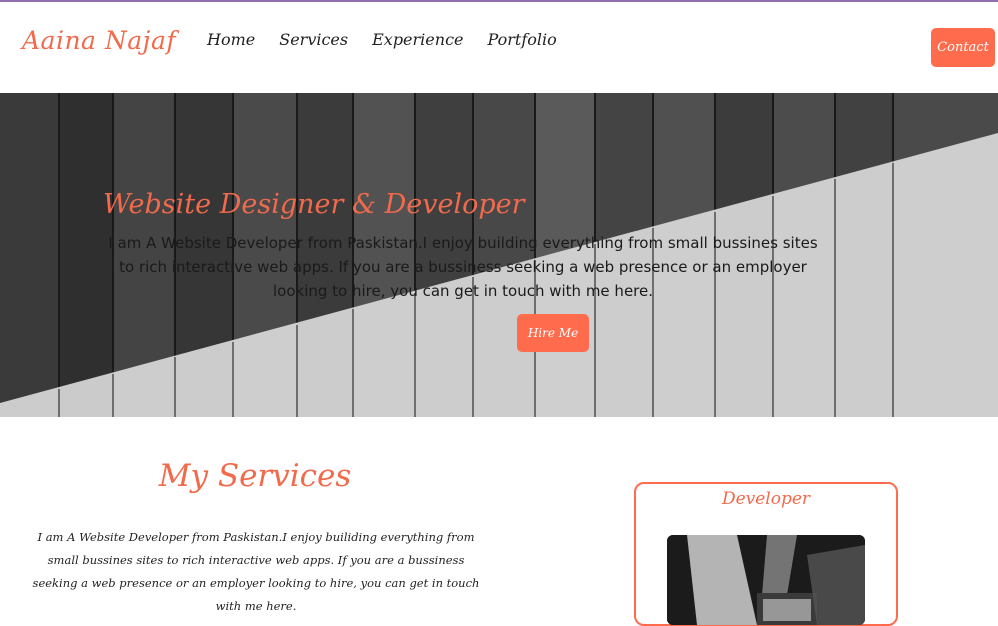 The width and height of the screenshot is (998, 626). What do you see at coordinates (766, 499) in the screenshot?
I see `card-title: Developer` at bounding box center [766, 499].